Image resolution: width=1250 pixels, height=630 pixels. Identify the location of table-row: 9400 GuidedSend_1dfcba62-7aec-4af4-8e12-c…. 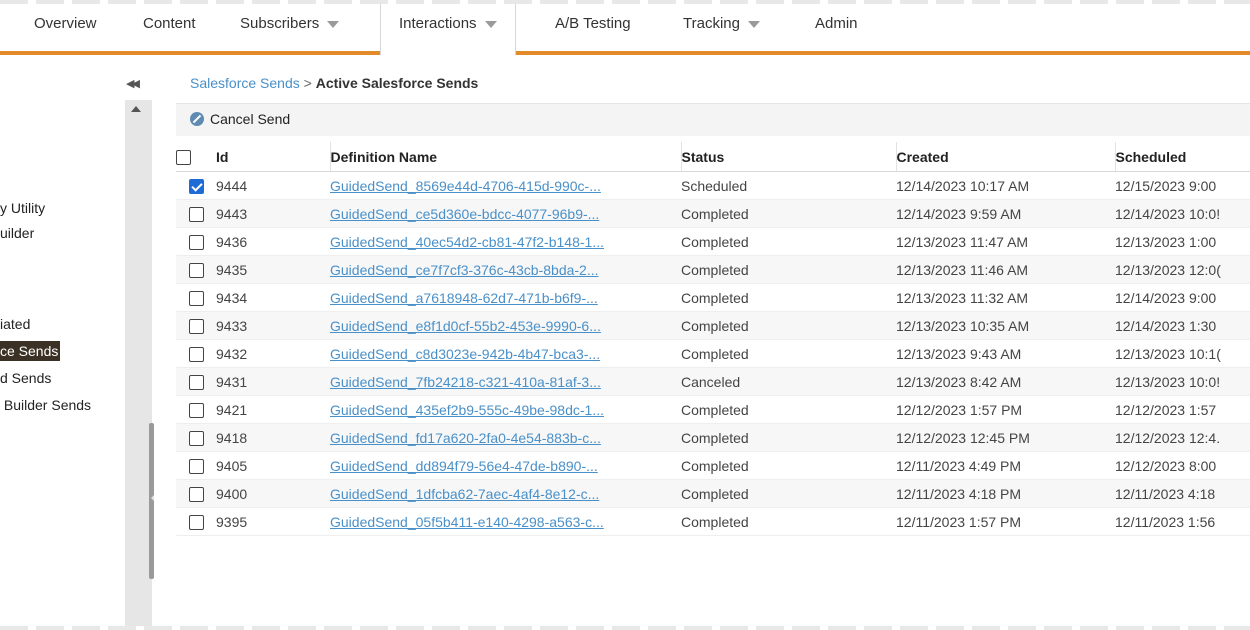
(713, 493).